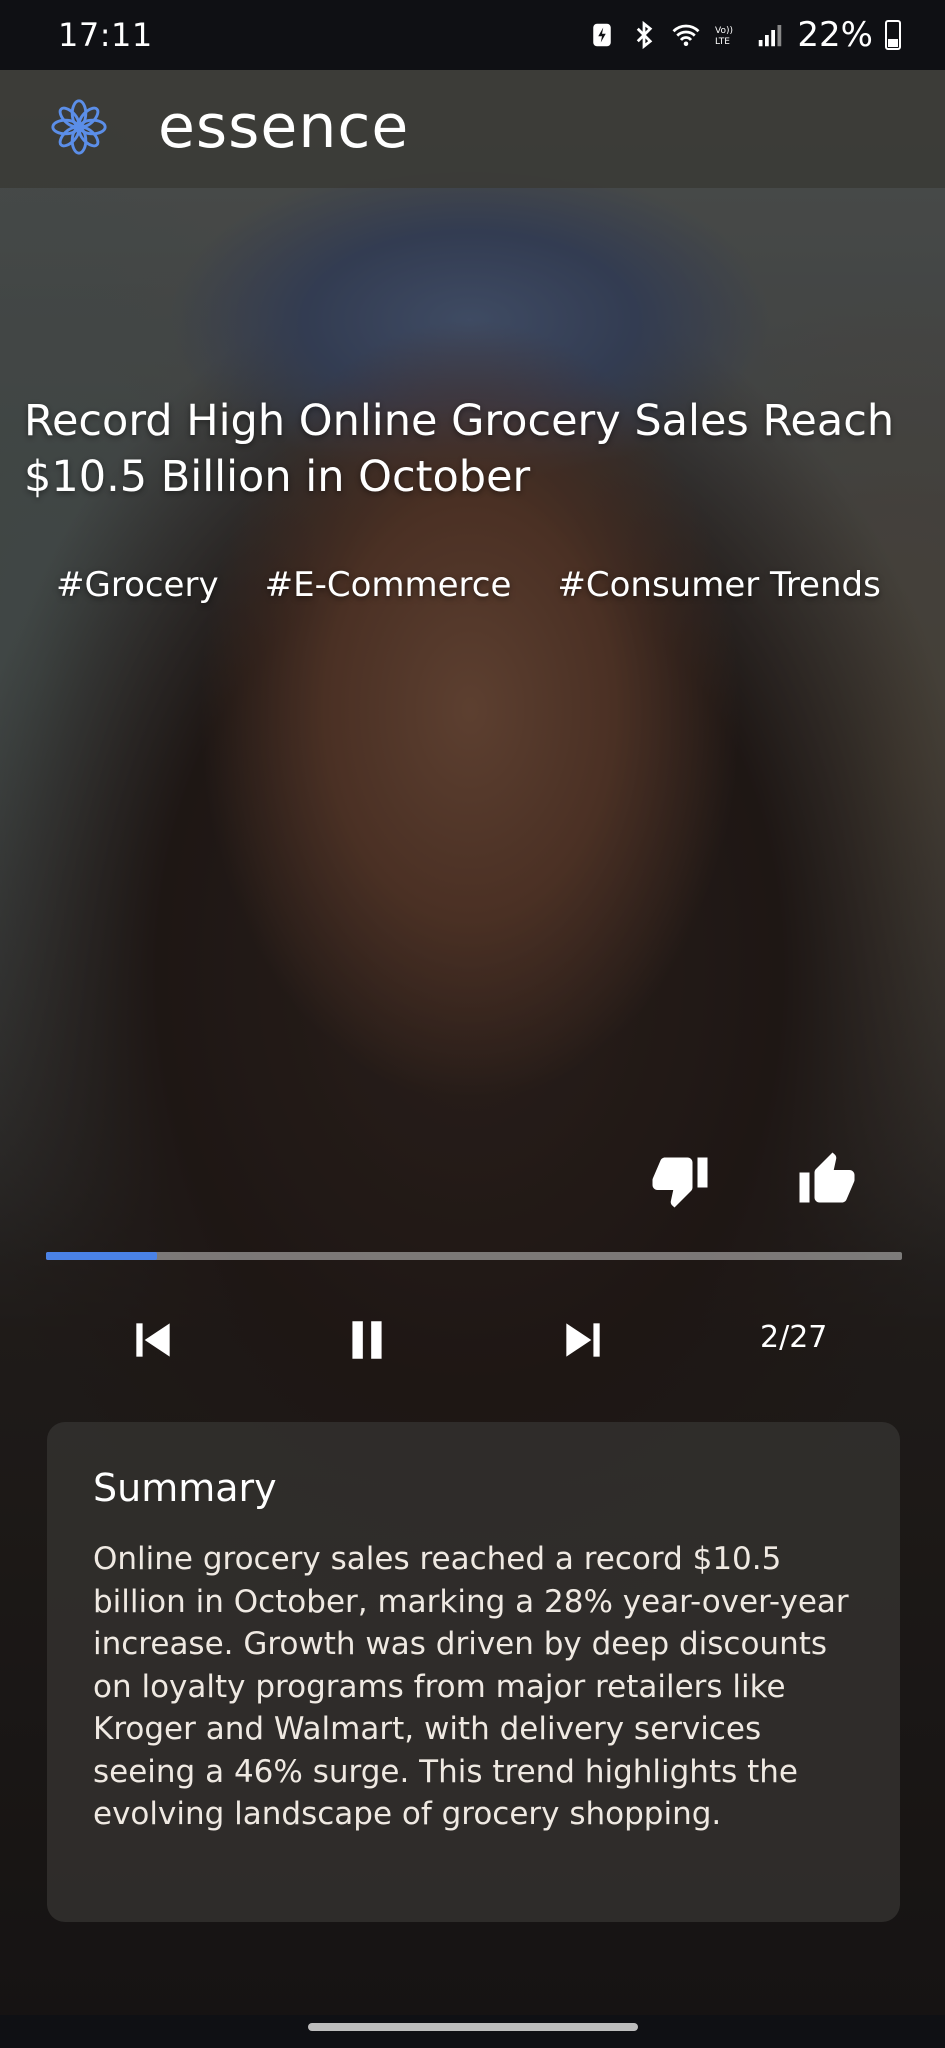  What do you see at coordinates (680, 1180) in the screenshot?
I see `thumbs-down-icon` at bounding box center [680, 1180].